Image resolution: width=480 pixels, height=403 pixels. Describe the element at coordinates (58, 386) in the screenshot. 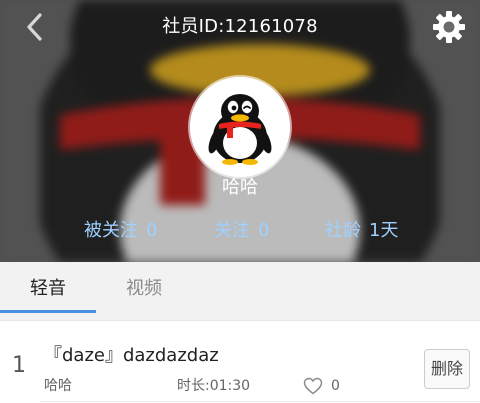

I see `list-item-author: 哈哈` at that location.